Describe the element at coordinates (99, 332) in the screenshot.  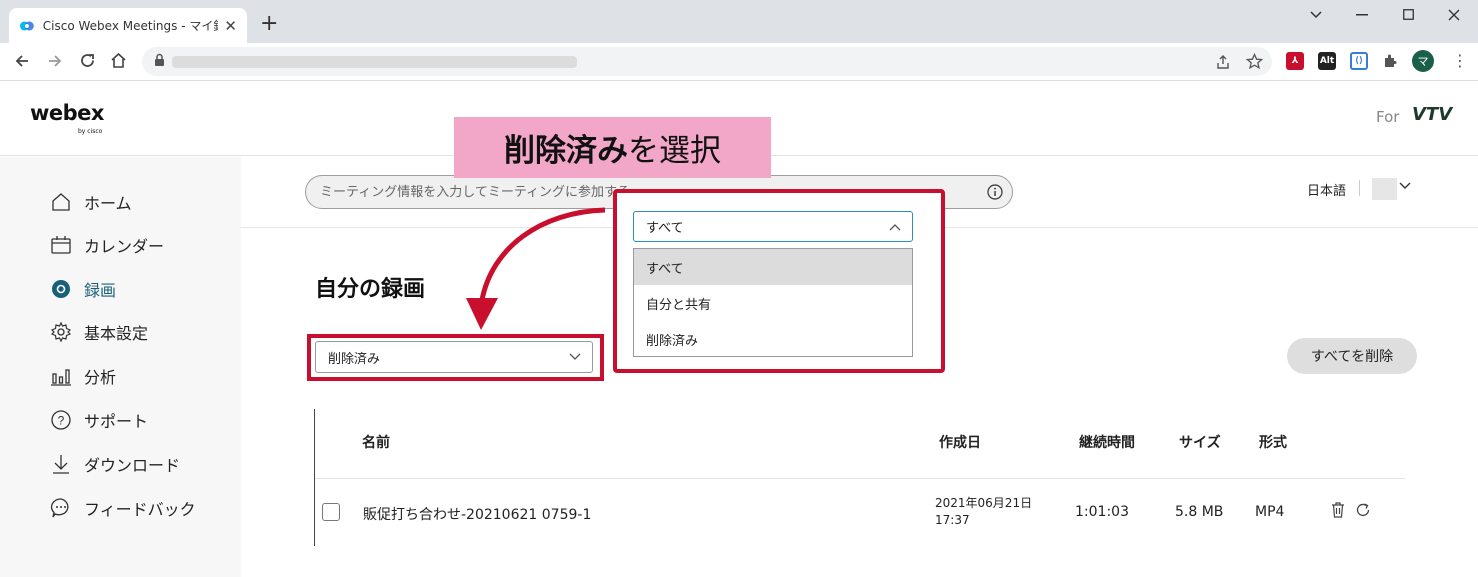
I see `sidebar-item-settings: 基本設定` at that location.